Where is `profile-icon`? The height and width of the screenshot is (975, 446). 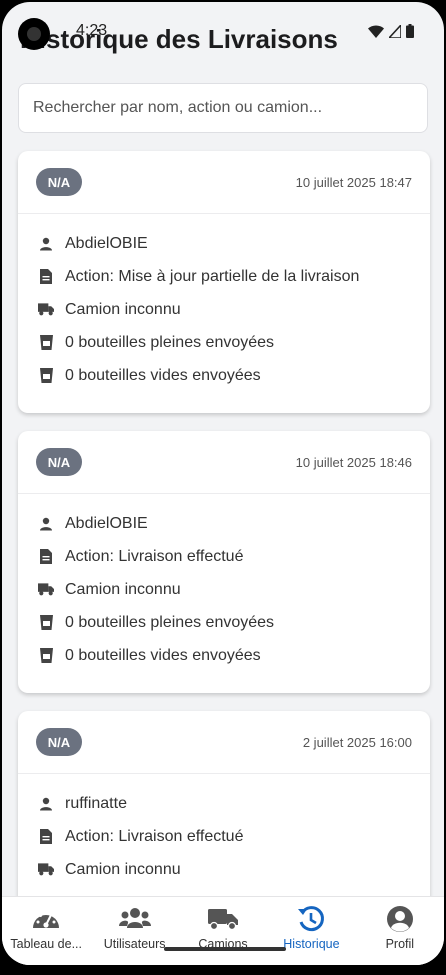 profile-icon is located at coordinates (400, 919).